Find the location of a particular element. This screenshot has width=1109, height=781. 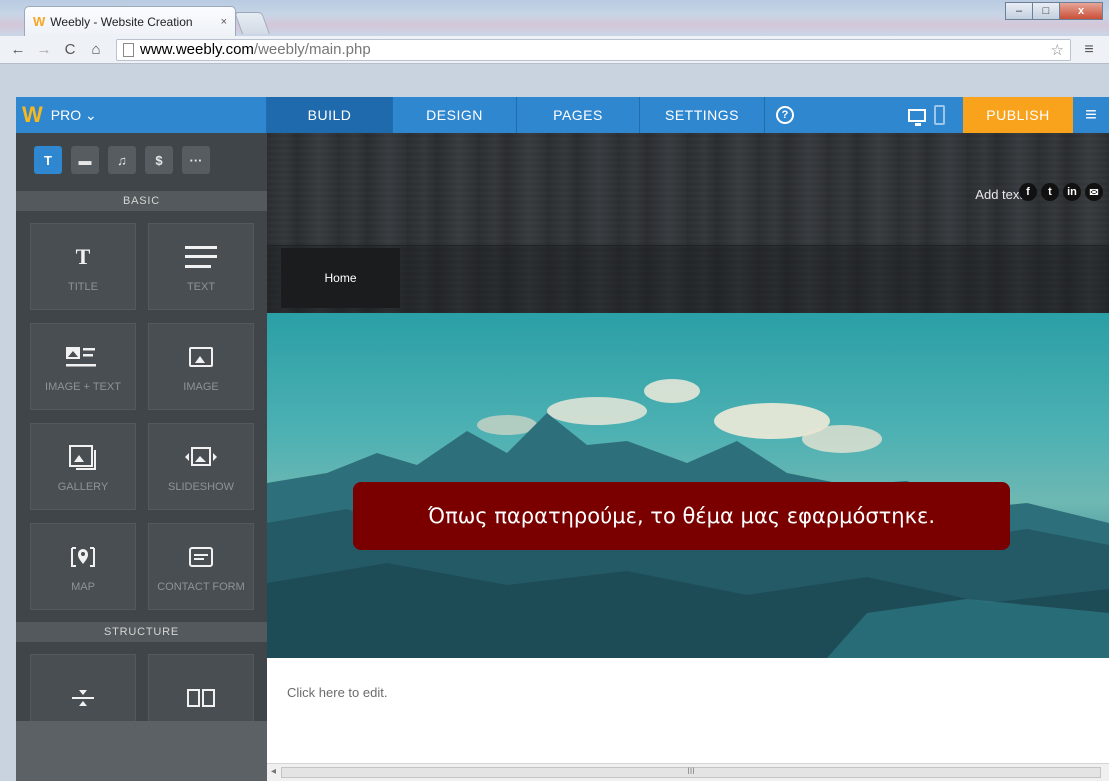

publish-button: PUBLISH is located at coordinates (1018, 115).